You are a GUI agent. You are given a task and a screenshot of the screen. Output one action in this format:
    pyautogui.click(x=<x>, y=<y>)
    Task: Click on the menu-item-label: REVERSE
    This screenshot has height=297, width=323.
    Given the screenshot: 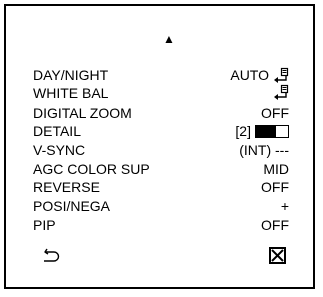 What is the action you would take?
    pyautogui.click(x=66, y=187)
    